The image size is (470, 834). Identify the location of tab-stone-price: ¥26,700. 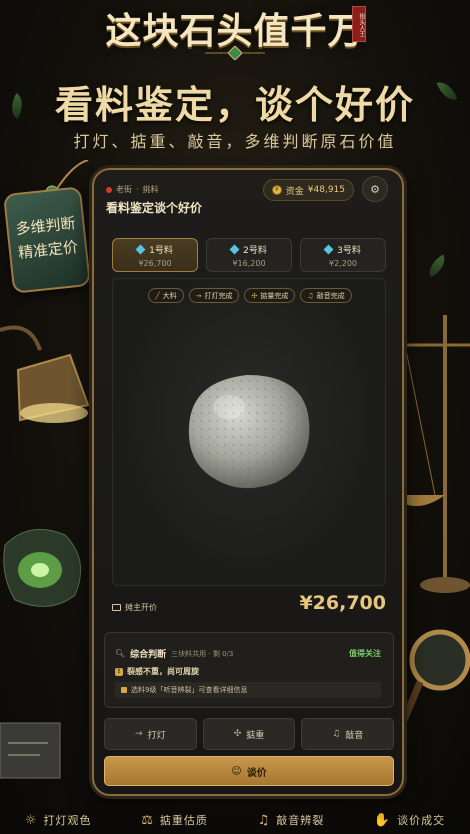
(155, 263).